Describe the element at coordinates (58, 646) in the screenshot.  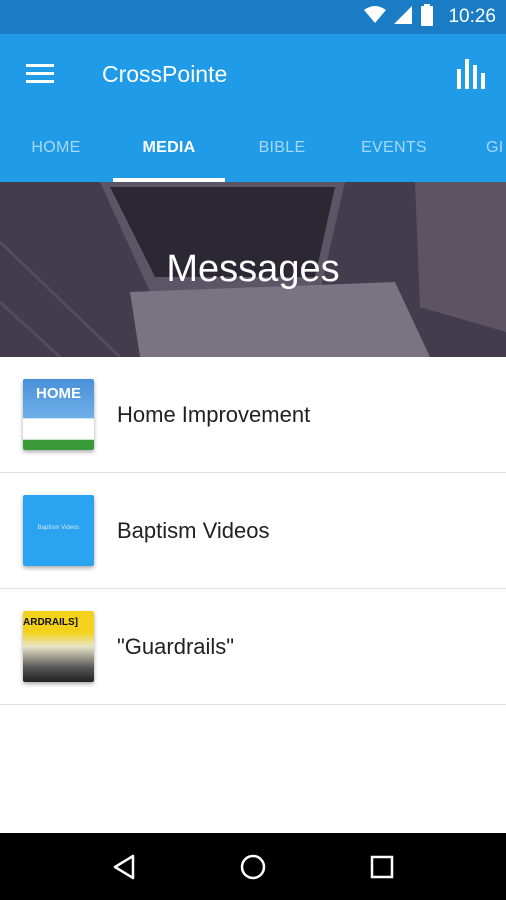
I see `guardrails-thumbnail: ARDRAILS]` at that location.